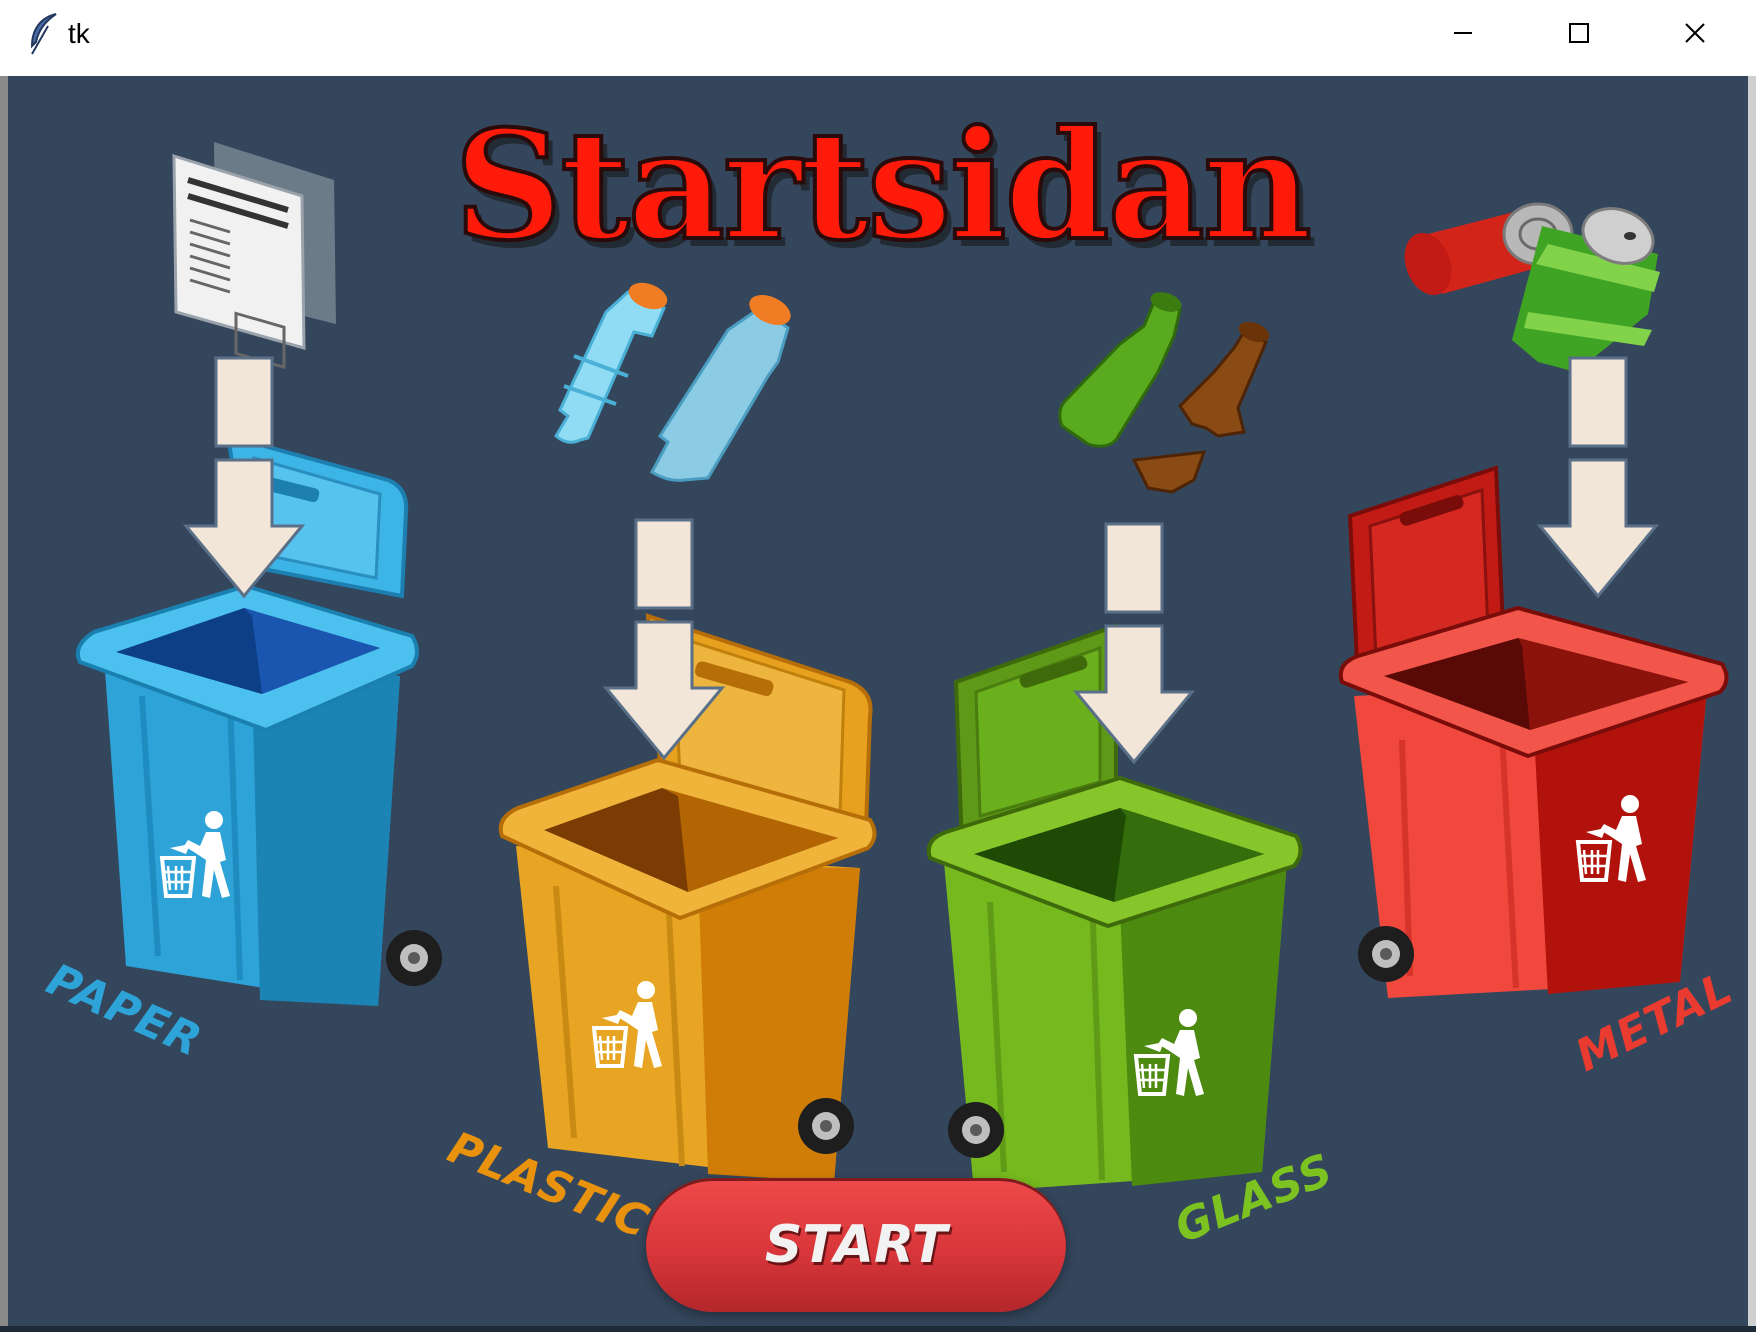 The image size is (1756, 1332). I want to click on window-left-border, so click(4, 704).